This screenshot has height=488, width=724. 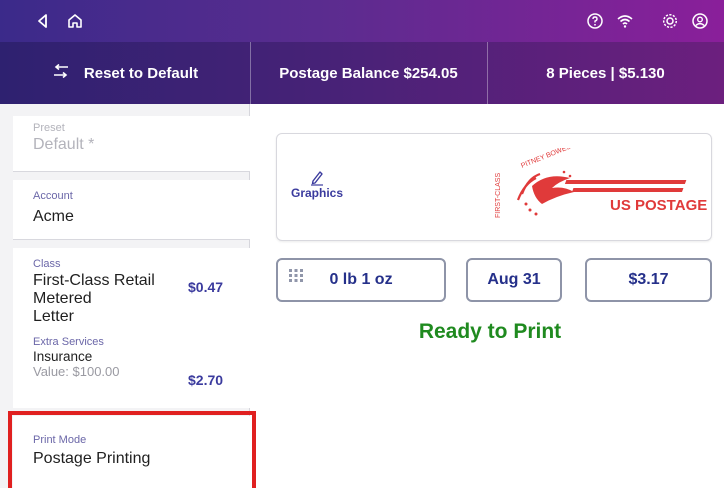 What do you see at coordinates (545, 188) in the screenshot?
I see `eagle-logo` at bounding box center [545, 188].